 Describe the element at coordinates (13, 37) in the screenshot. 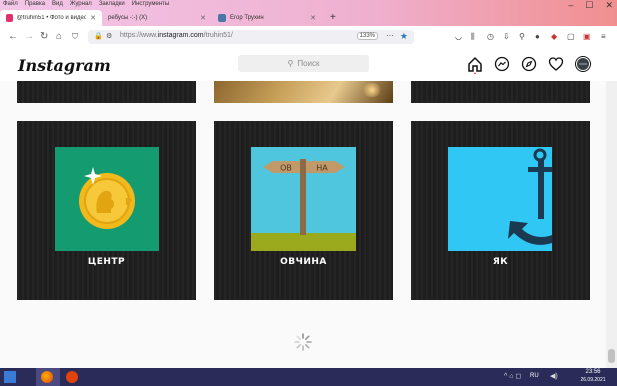

I see `back-arrow-icon: ←` at that location.